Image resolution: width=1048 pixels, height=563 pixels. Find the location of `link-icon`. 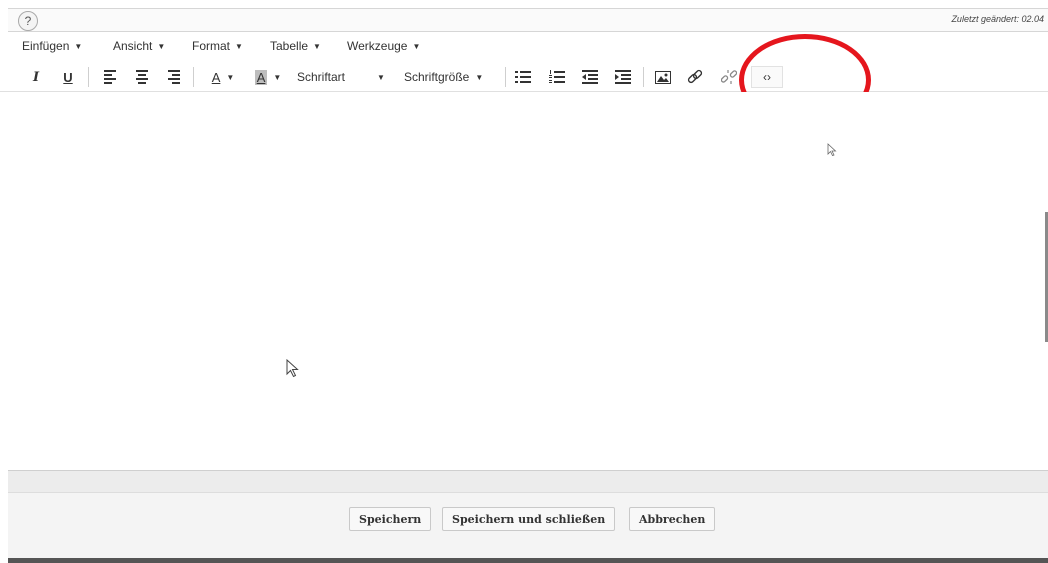

link-icon is located at coordinates (695, 76).